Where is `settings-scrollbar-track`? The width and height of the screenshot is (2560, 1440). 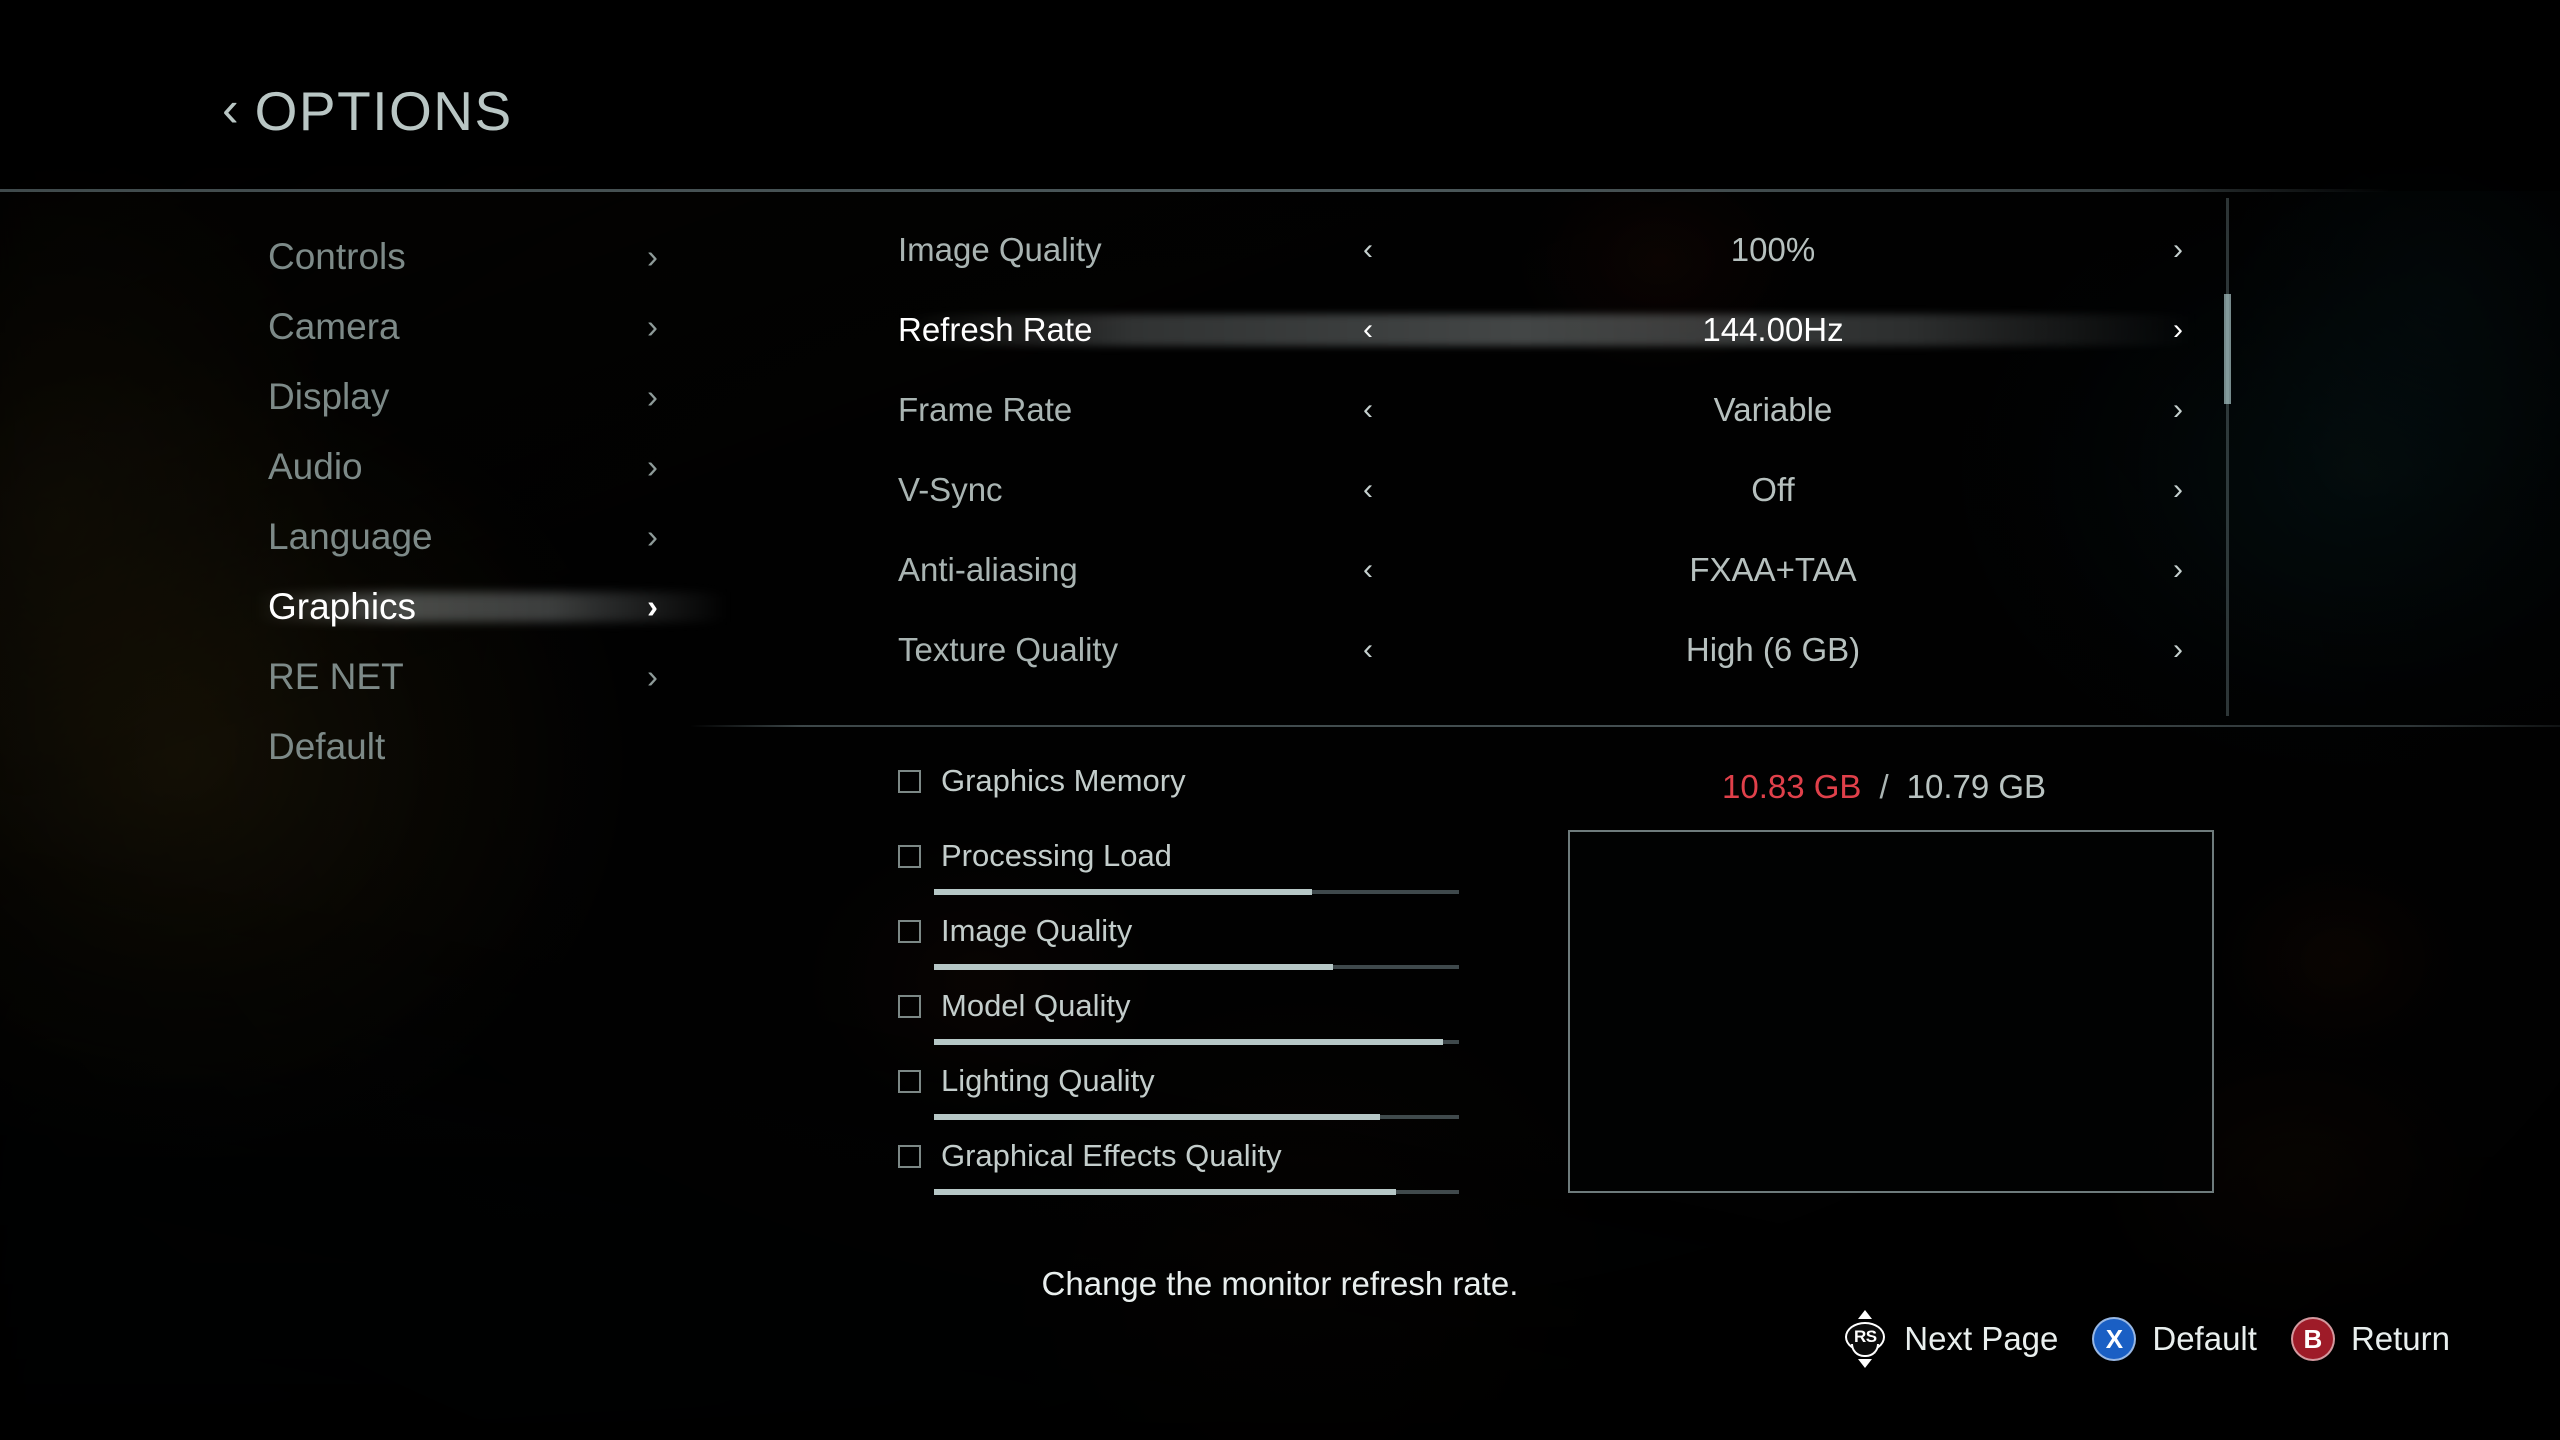 settings-scrollbar-track is located at coordinates (2227, 457).